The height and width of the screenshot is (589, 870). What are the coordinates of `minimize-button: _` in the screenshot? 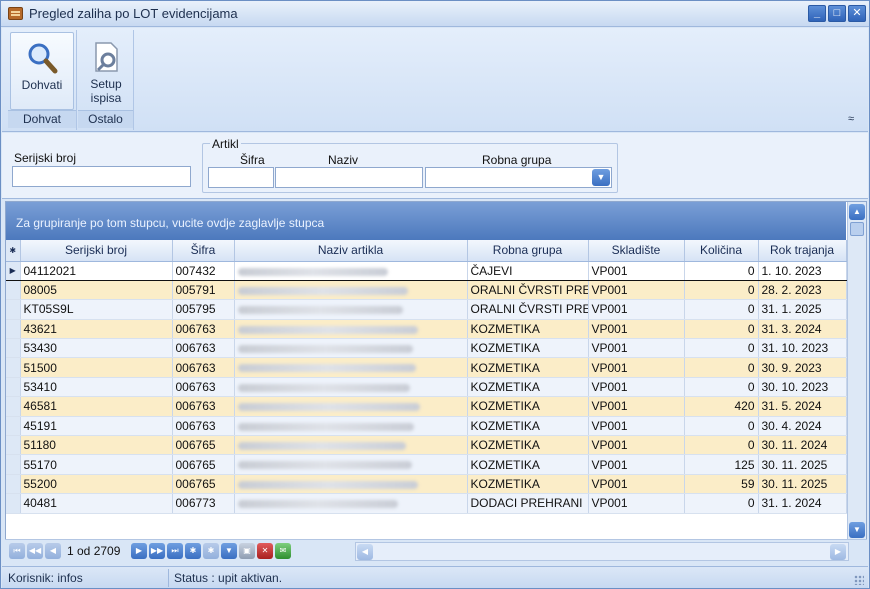 It's located at (817, 13).